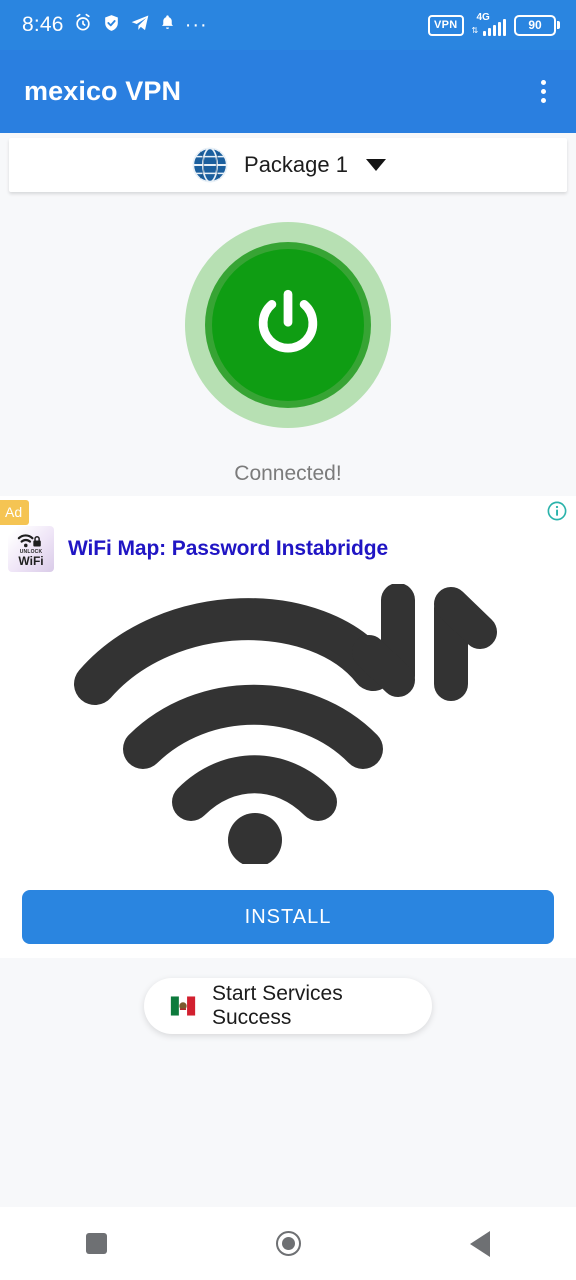  What do you see at coordinates (288, 91) in the screenshot?
I see `app-bar: mexico VPN` at bounding box center [288, 91].